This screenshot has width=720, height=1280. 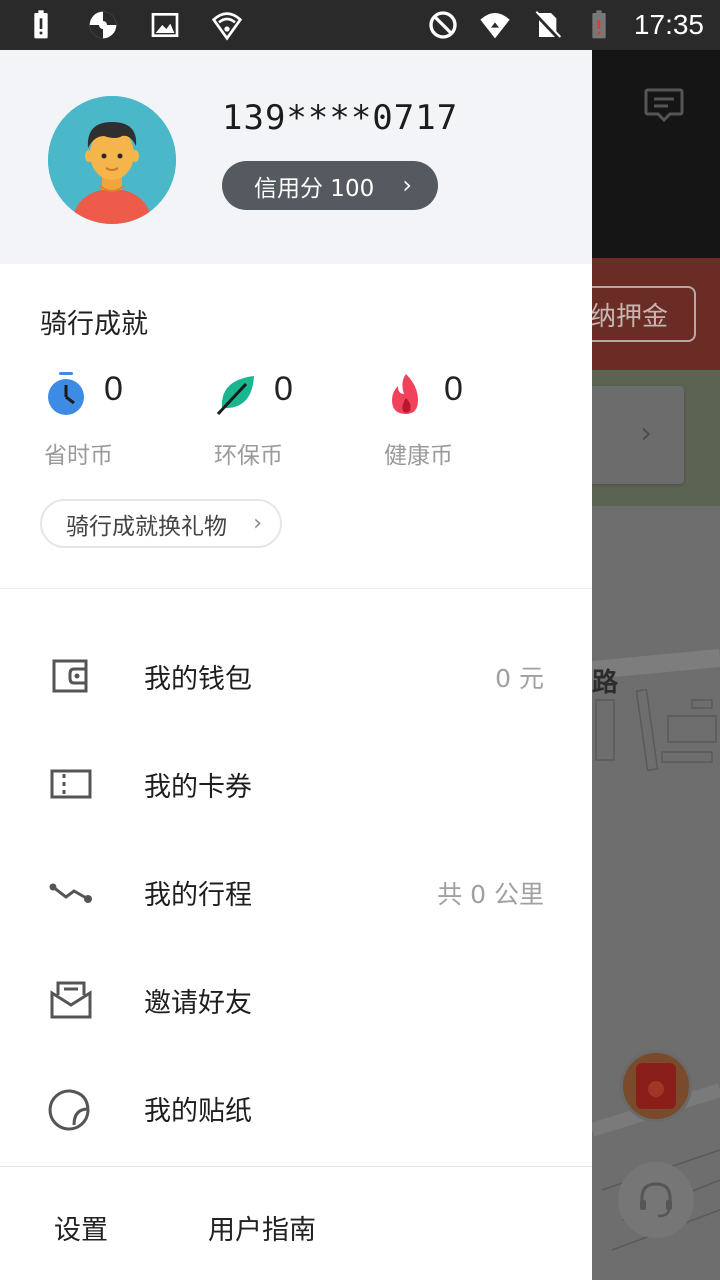 I want to click on road-label: 路, so click(x=605, y=683).